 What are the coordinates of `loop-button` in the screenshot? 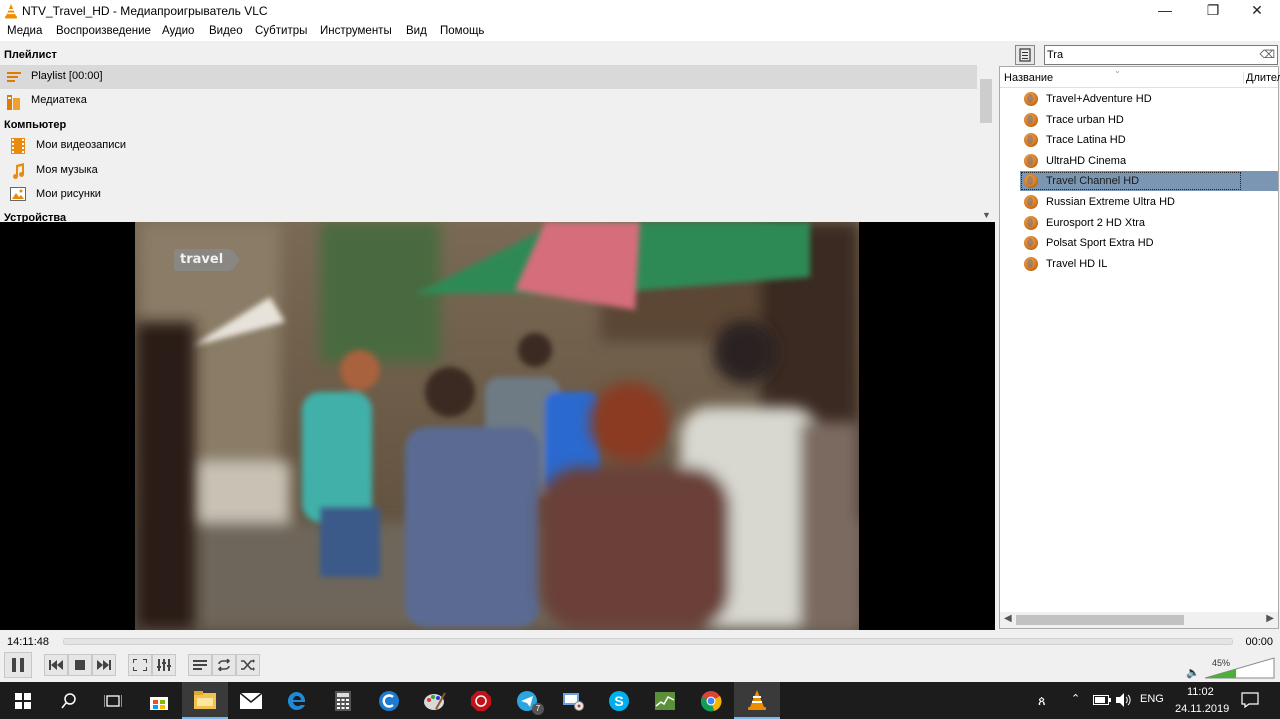 It's located at (224, 665).